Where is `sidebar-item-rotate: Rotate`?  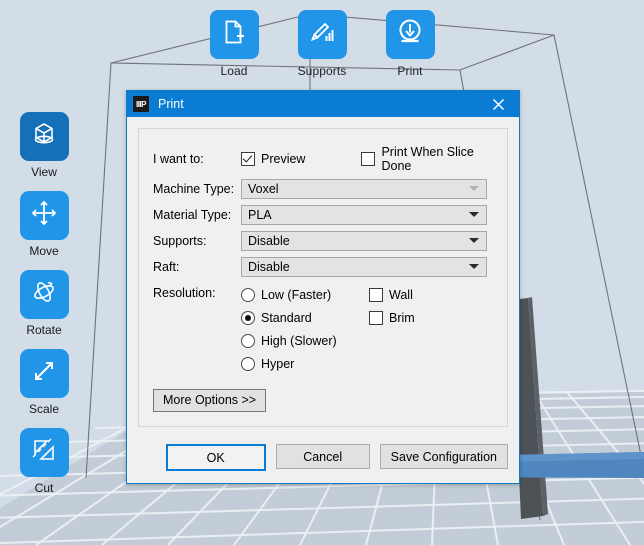 sidebar-item-rotate: Rotate is located at coordinates (44, 303).